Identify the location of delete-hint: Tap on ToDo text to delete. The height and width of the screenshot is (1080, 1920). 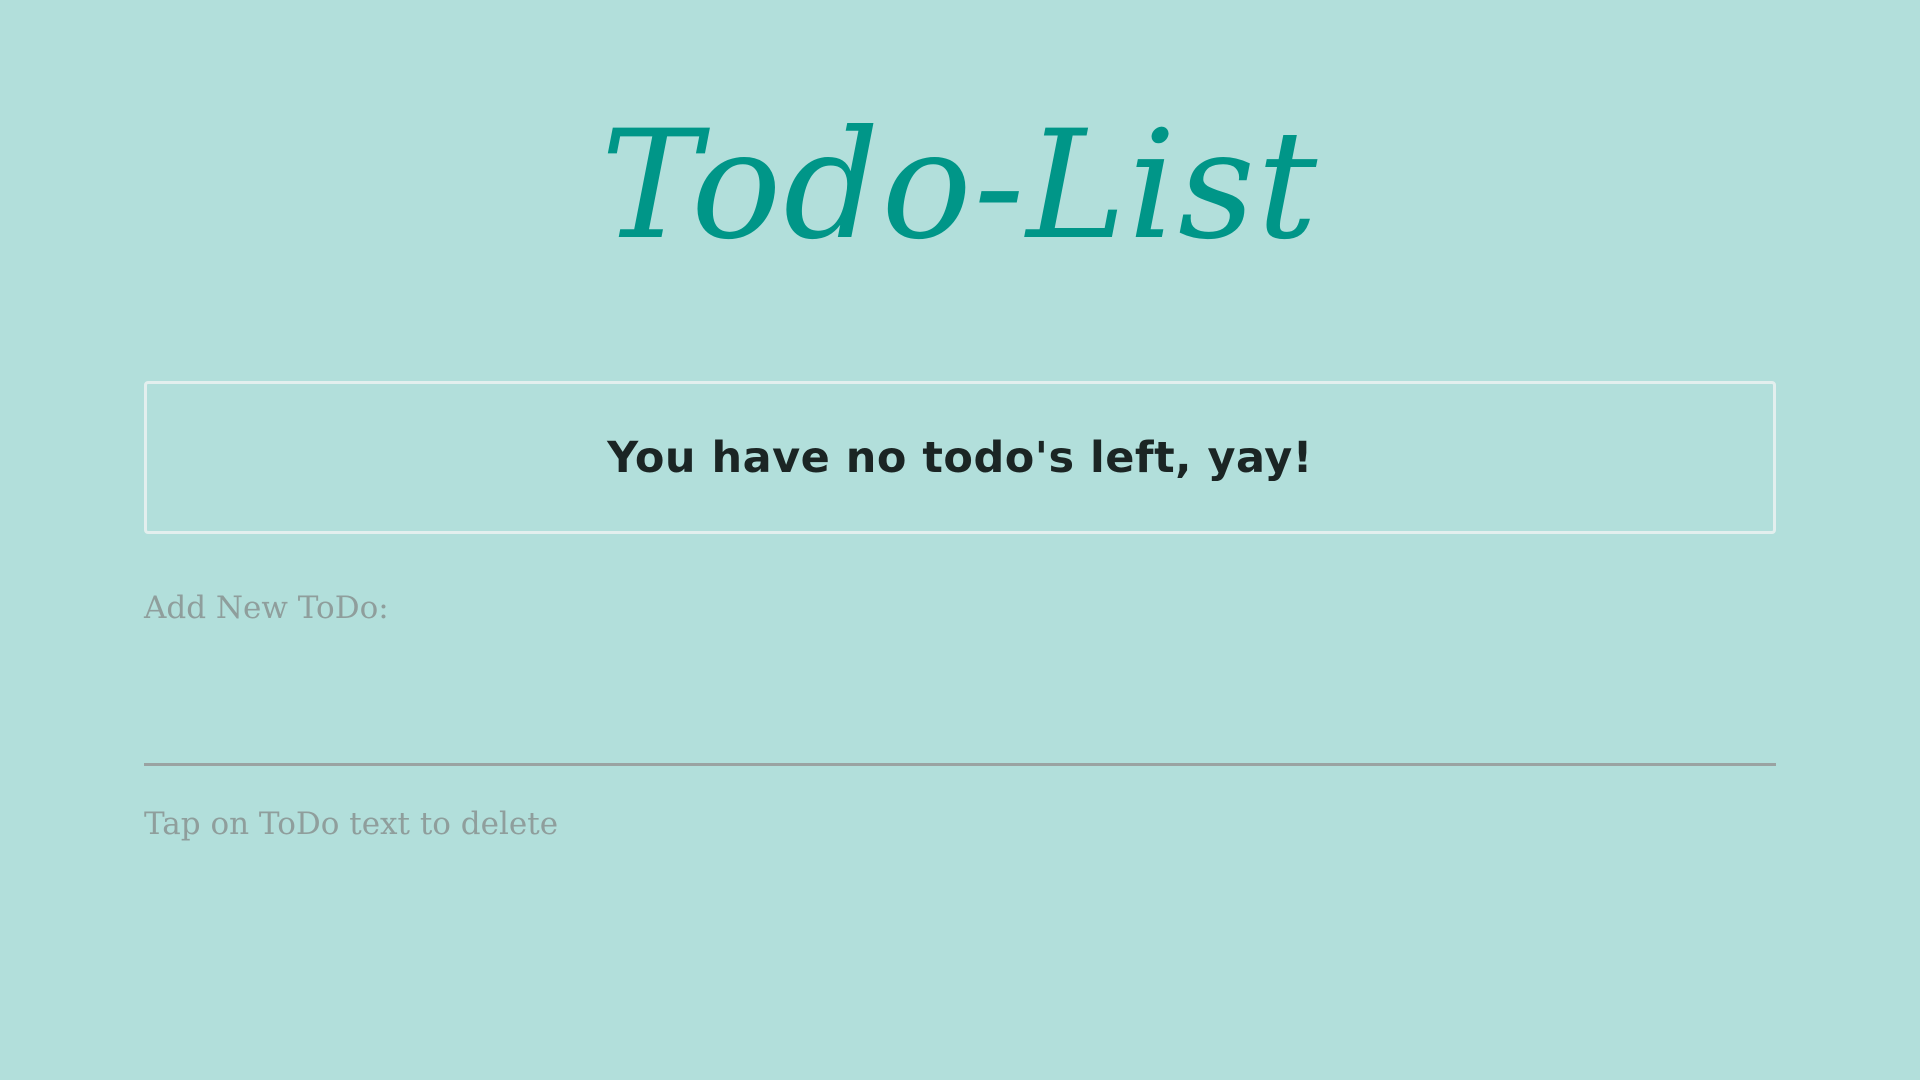
(351, 824).